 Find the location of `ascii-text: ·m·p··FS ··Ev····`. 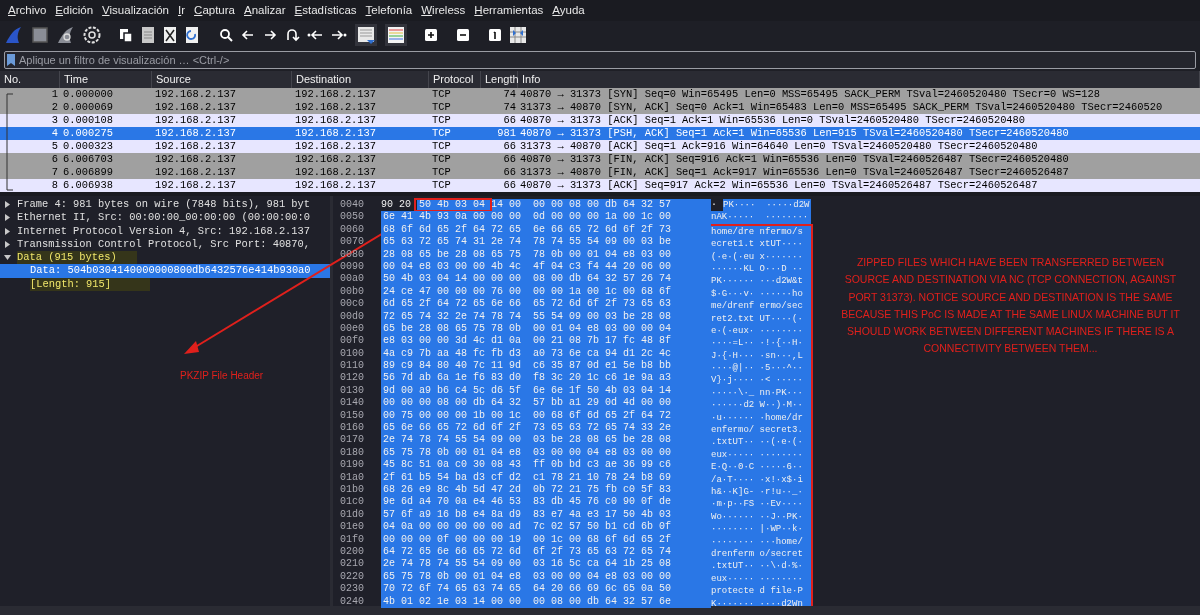

ascii-text: ·m·p··FS ··Ev···· is located at coordinates (761, 504).